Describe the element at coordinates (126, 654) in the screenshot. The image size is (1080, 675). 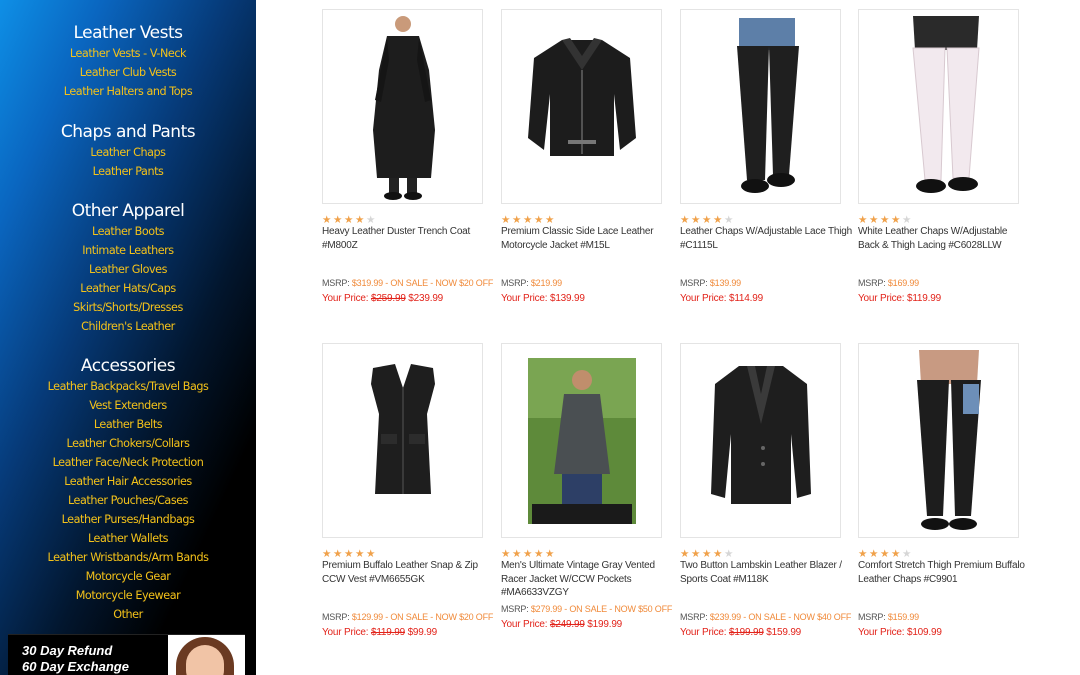
I see `refund-promo-banner: 30 Day Refund 60 Day Exchange` at that location.